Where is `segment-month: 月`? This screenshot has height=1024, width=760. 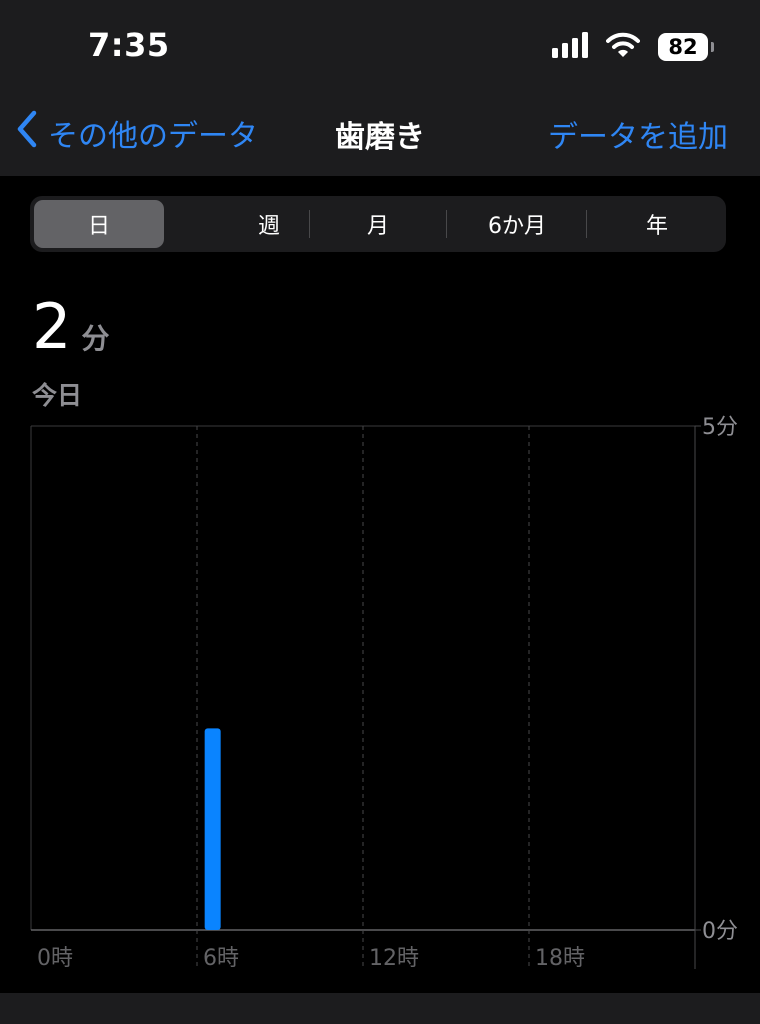 segment-month: 月 is located at coordinates (378, 224).